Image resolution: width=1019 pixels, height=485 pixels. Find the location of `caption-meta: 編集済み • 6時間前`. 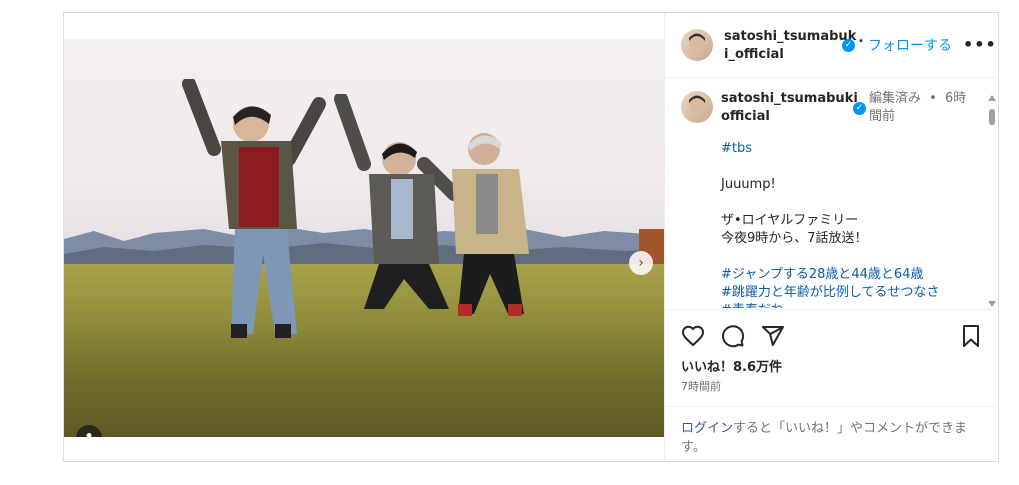

caption-meta: 編集済み • 6時間前 is located at coordinates (918, 107).